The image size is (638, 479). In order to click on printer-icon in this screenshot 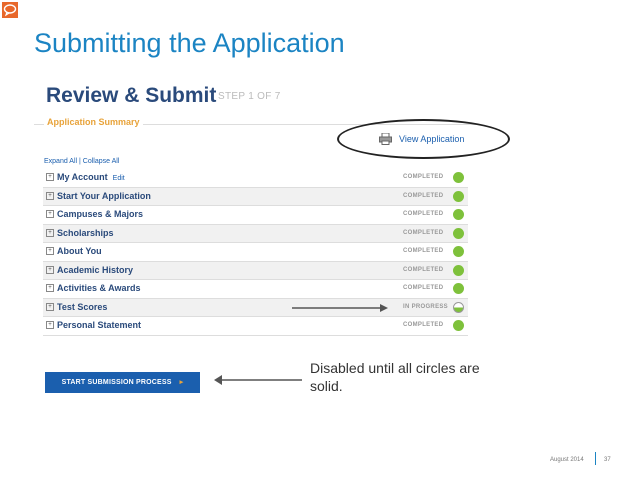, I will do `click(385, 139)`.